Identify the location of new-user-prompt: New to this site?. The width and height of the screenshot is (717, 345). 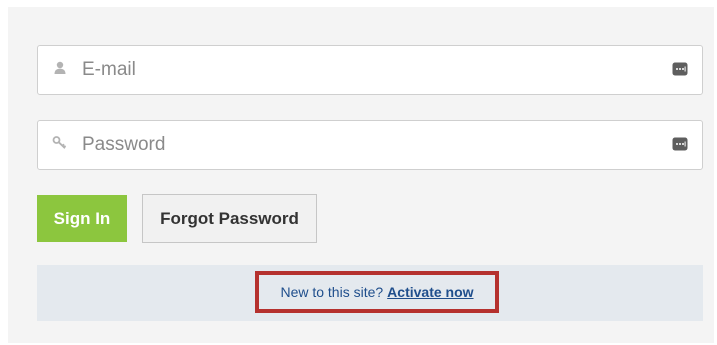
(332, 292).